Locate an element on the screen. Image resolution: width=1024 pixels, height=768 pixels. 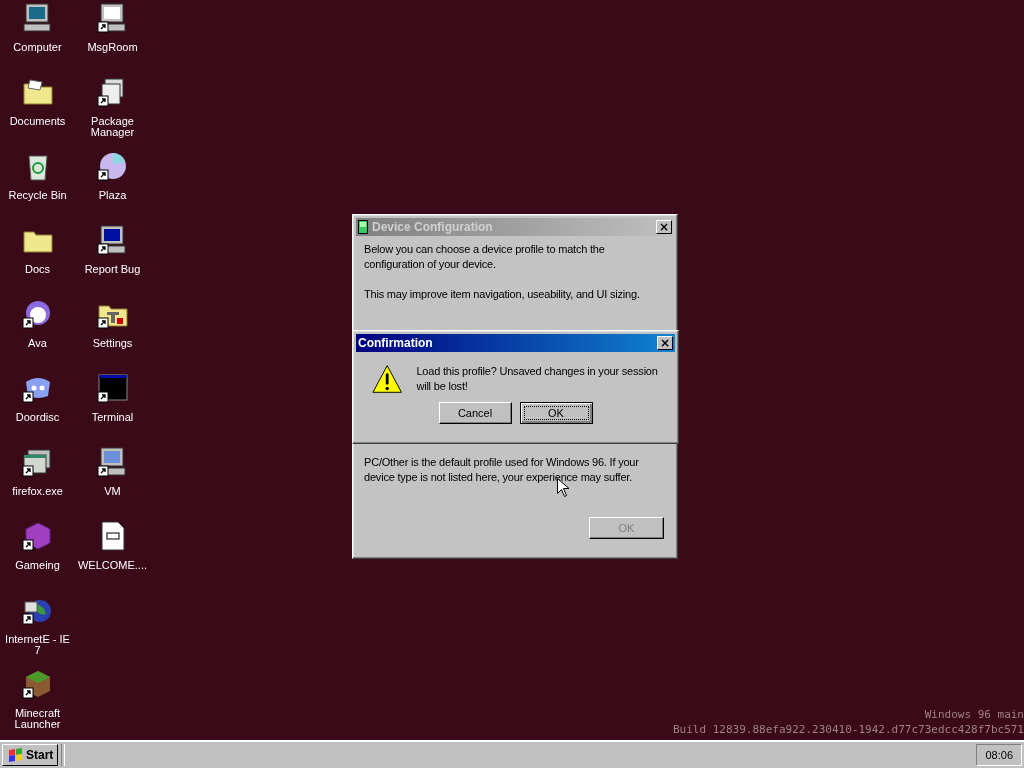
description-text: Below you can choose a device profile to match the configuration of your device. is located at coordinates (485, 257).